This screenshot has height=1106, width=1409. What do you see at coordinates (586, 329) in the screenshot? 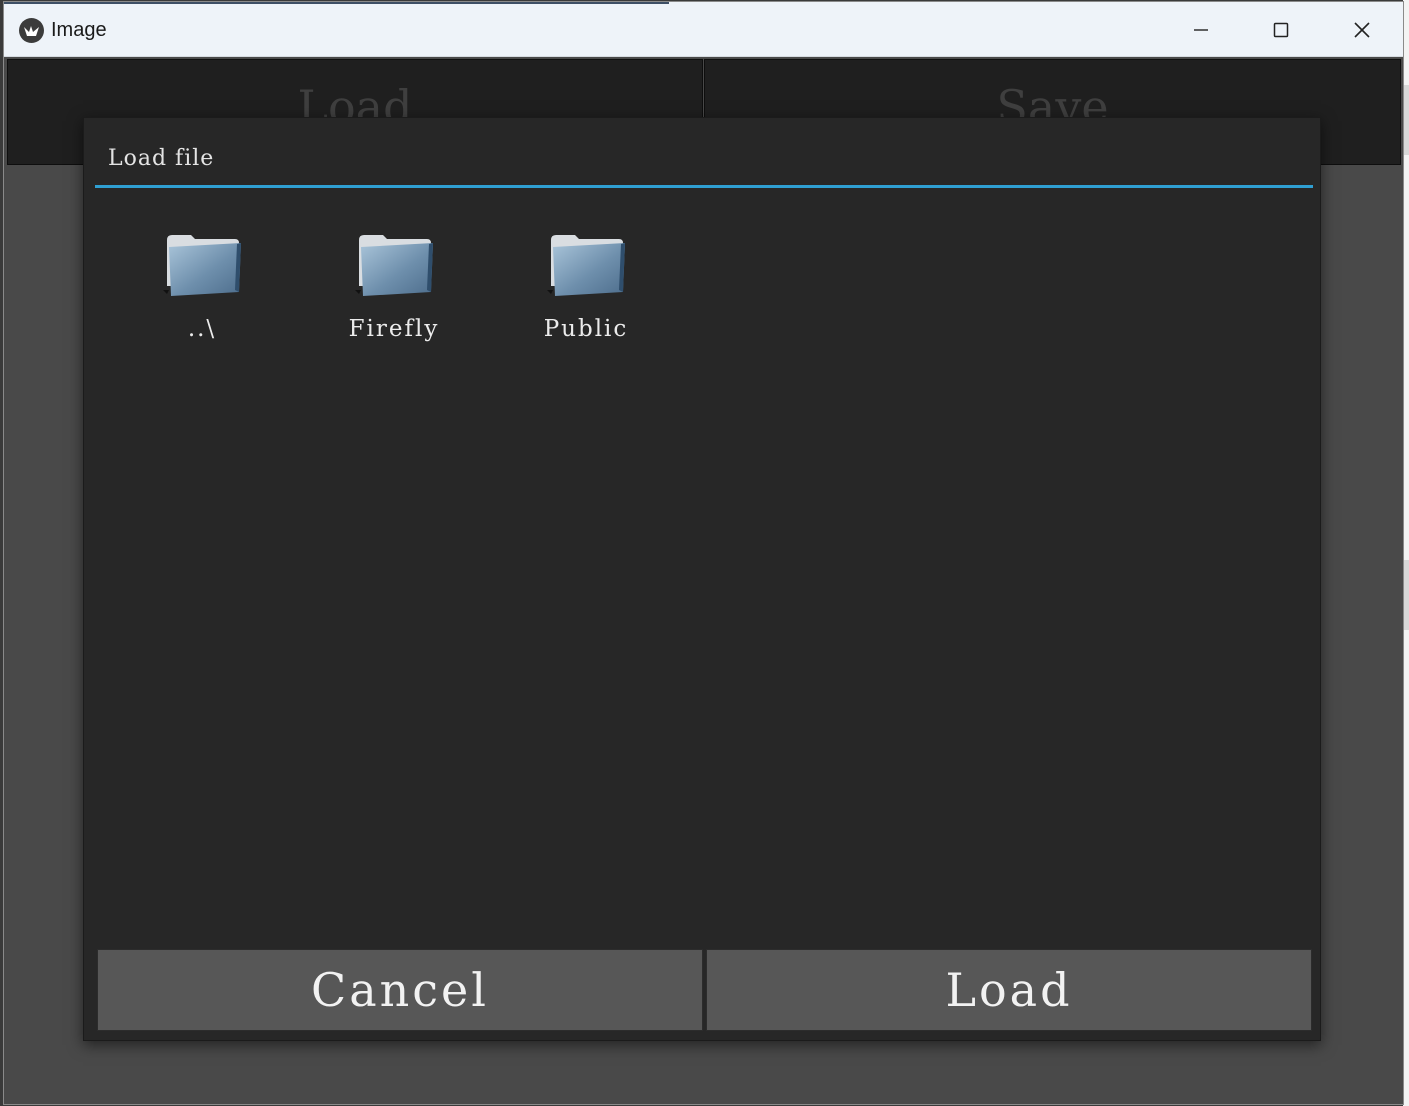
I see `file-item-label: Public` at bounding box center [586, 329].